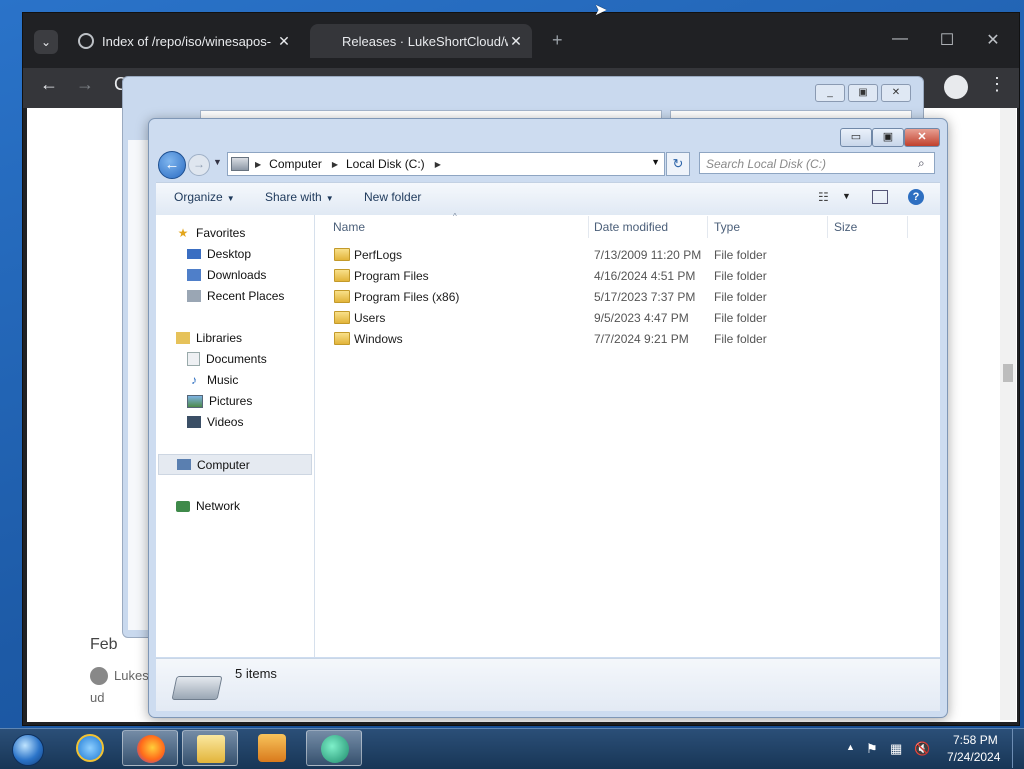  I want to click on firefox-icon, so click(151, 749).